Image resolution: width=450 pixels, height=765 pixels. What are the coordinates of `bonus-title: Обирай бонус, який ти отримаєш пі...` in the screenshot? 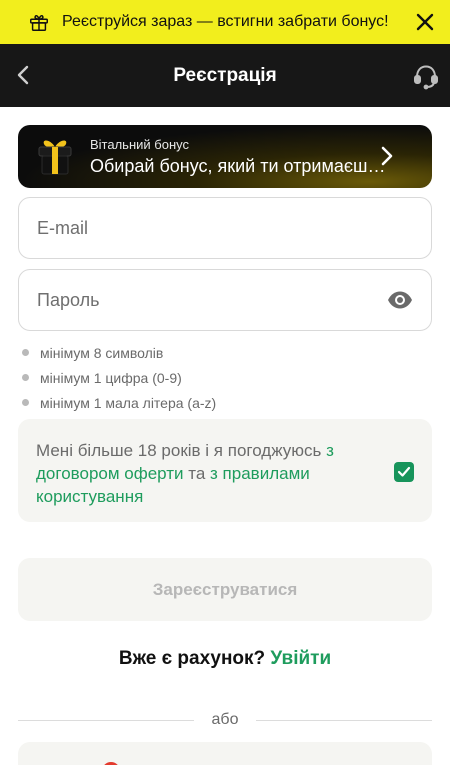 It's located at (240, 166).